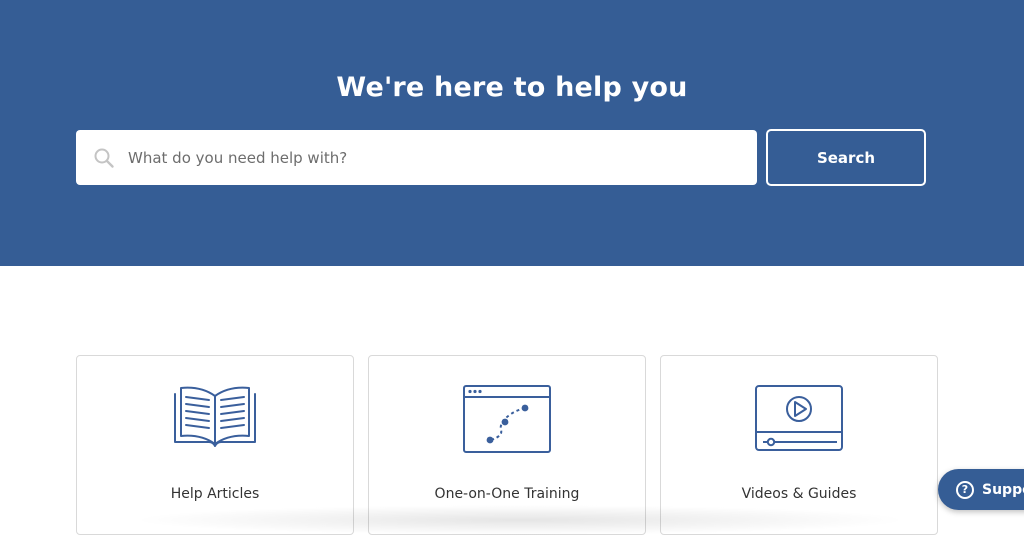 This screenshot has width=1024, height=535. I want to click on card-label: One-on-One Training, so click(507, 494).